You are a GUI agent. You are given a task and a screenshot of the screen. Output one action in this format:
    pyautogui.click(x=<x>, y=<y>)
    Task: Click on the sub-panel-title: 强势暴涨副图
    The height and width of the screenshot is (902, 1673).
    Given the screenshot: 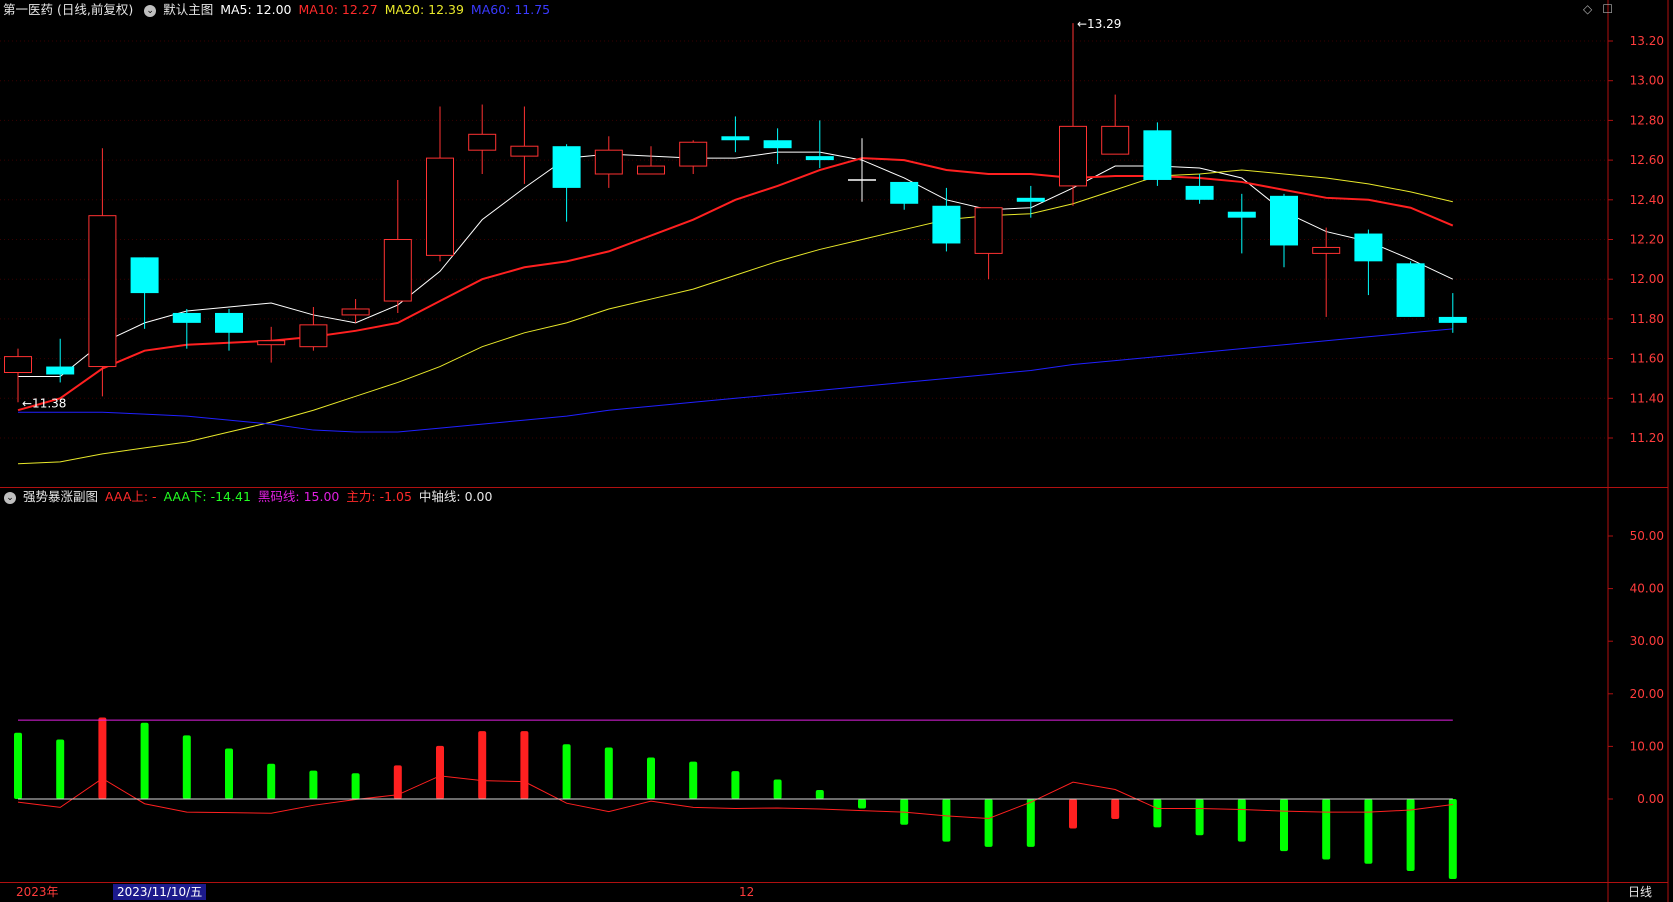 What is the action you would take?
    pyautogui.click(x=60, y=496)
    